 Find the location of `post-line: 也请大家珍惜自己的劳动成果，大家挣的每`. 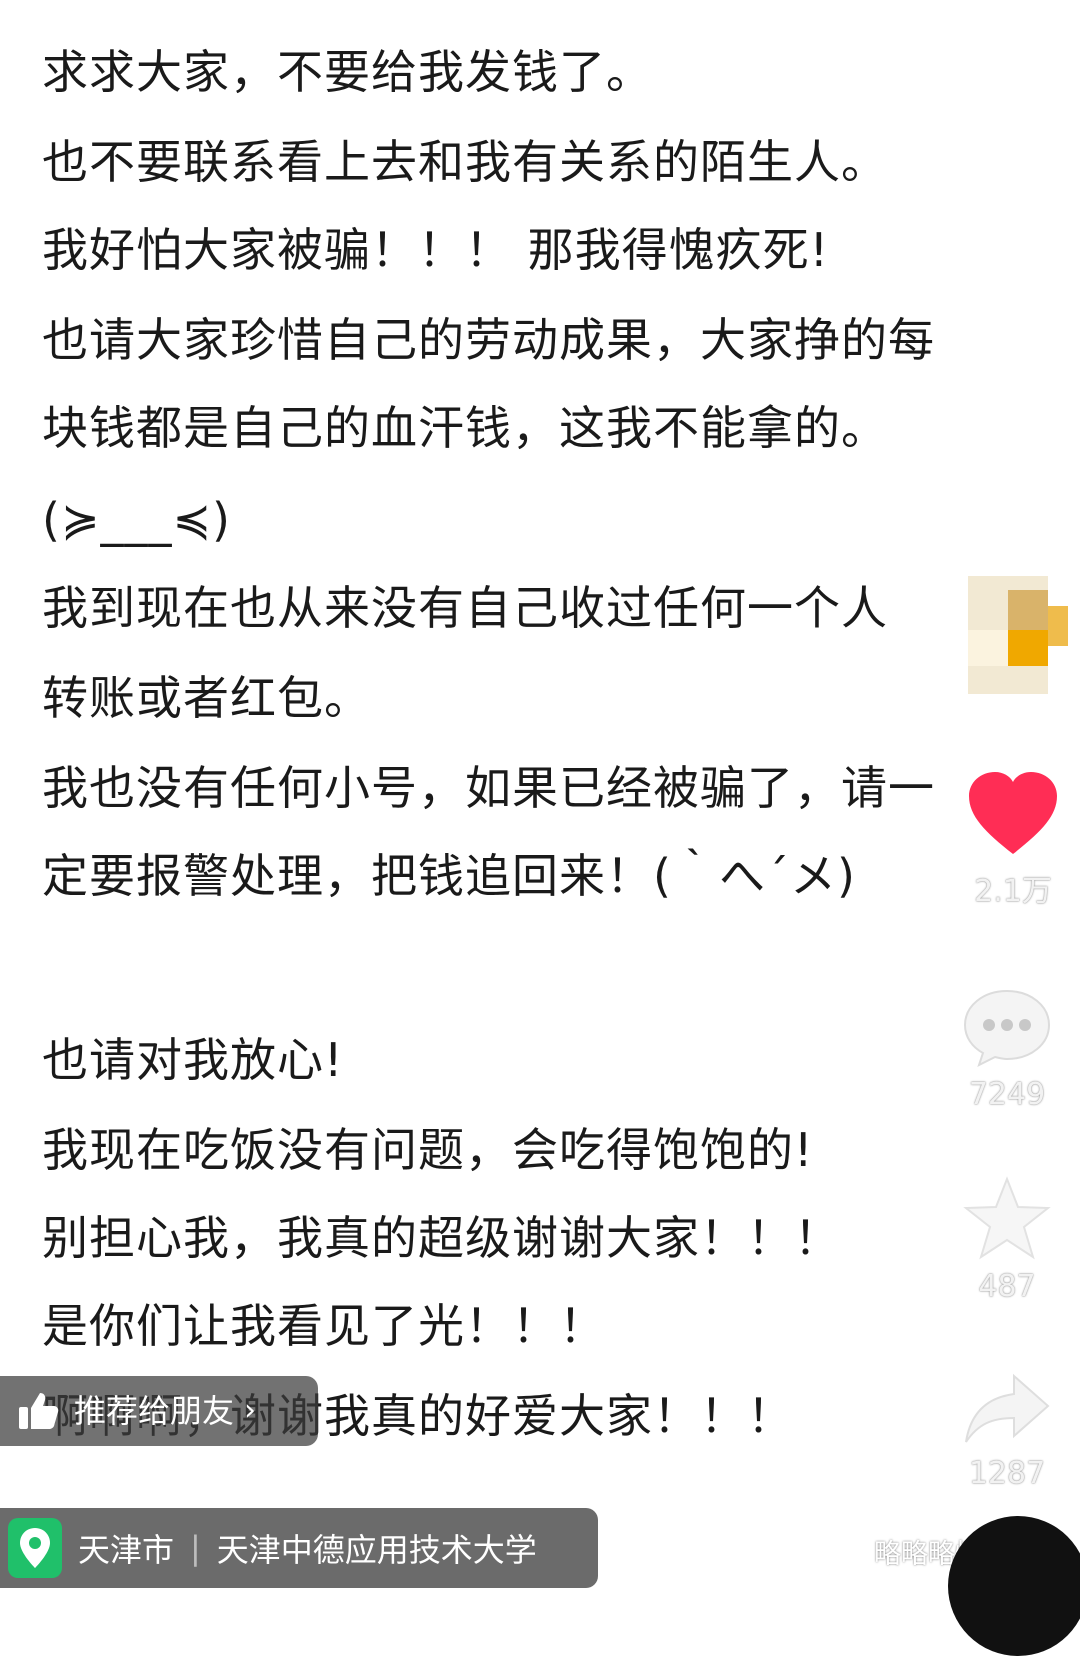

post-line: 也请大家珍惜自己的劳动成果，大家挣的每 is located at coordinates (488, 340).